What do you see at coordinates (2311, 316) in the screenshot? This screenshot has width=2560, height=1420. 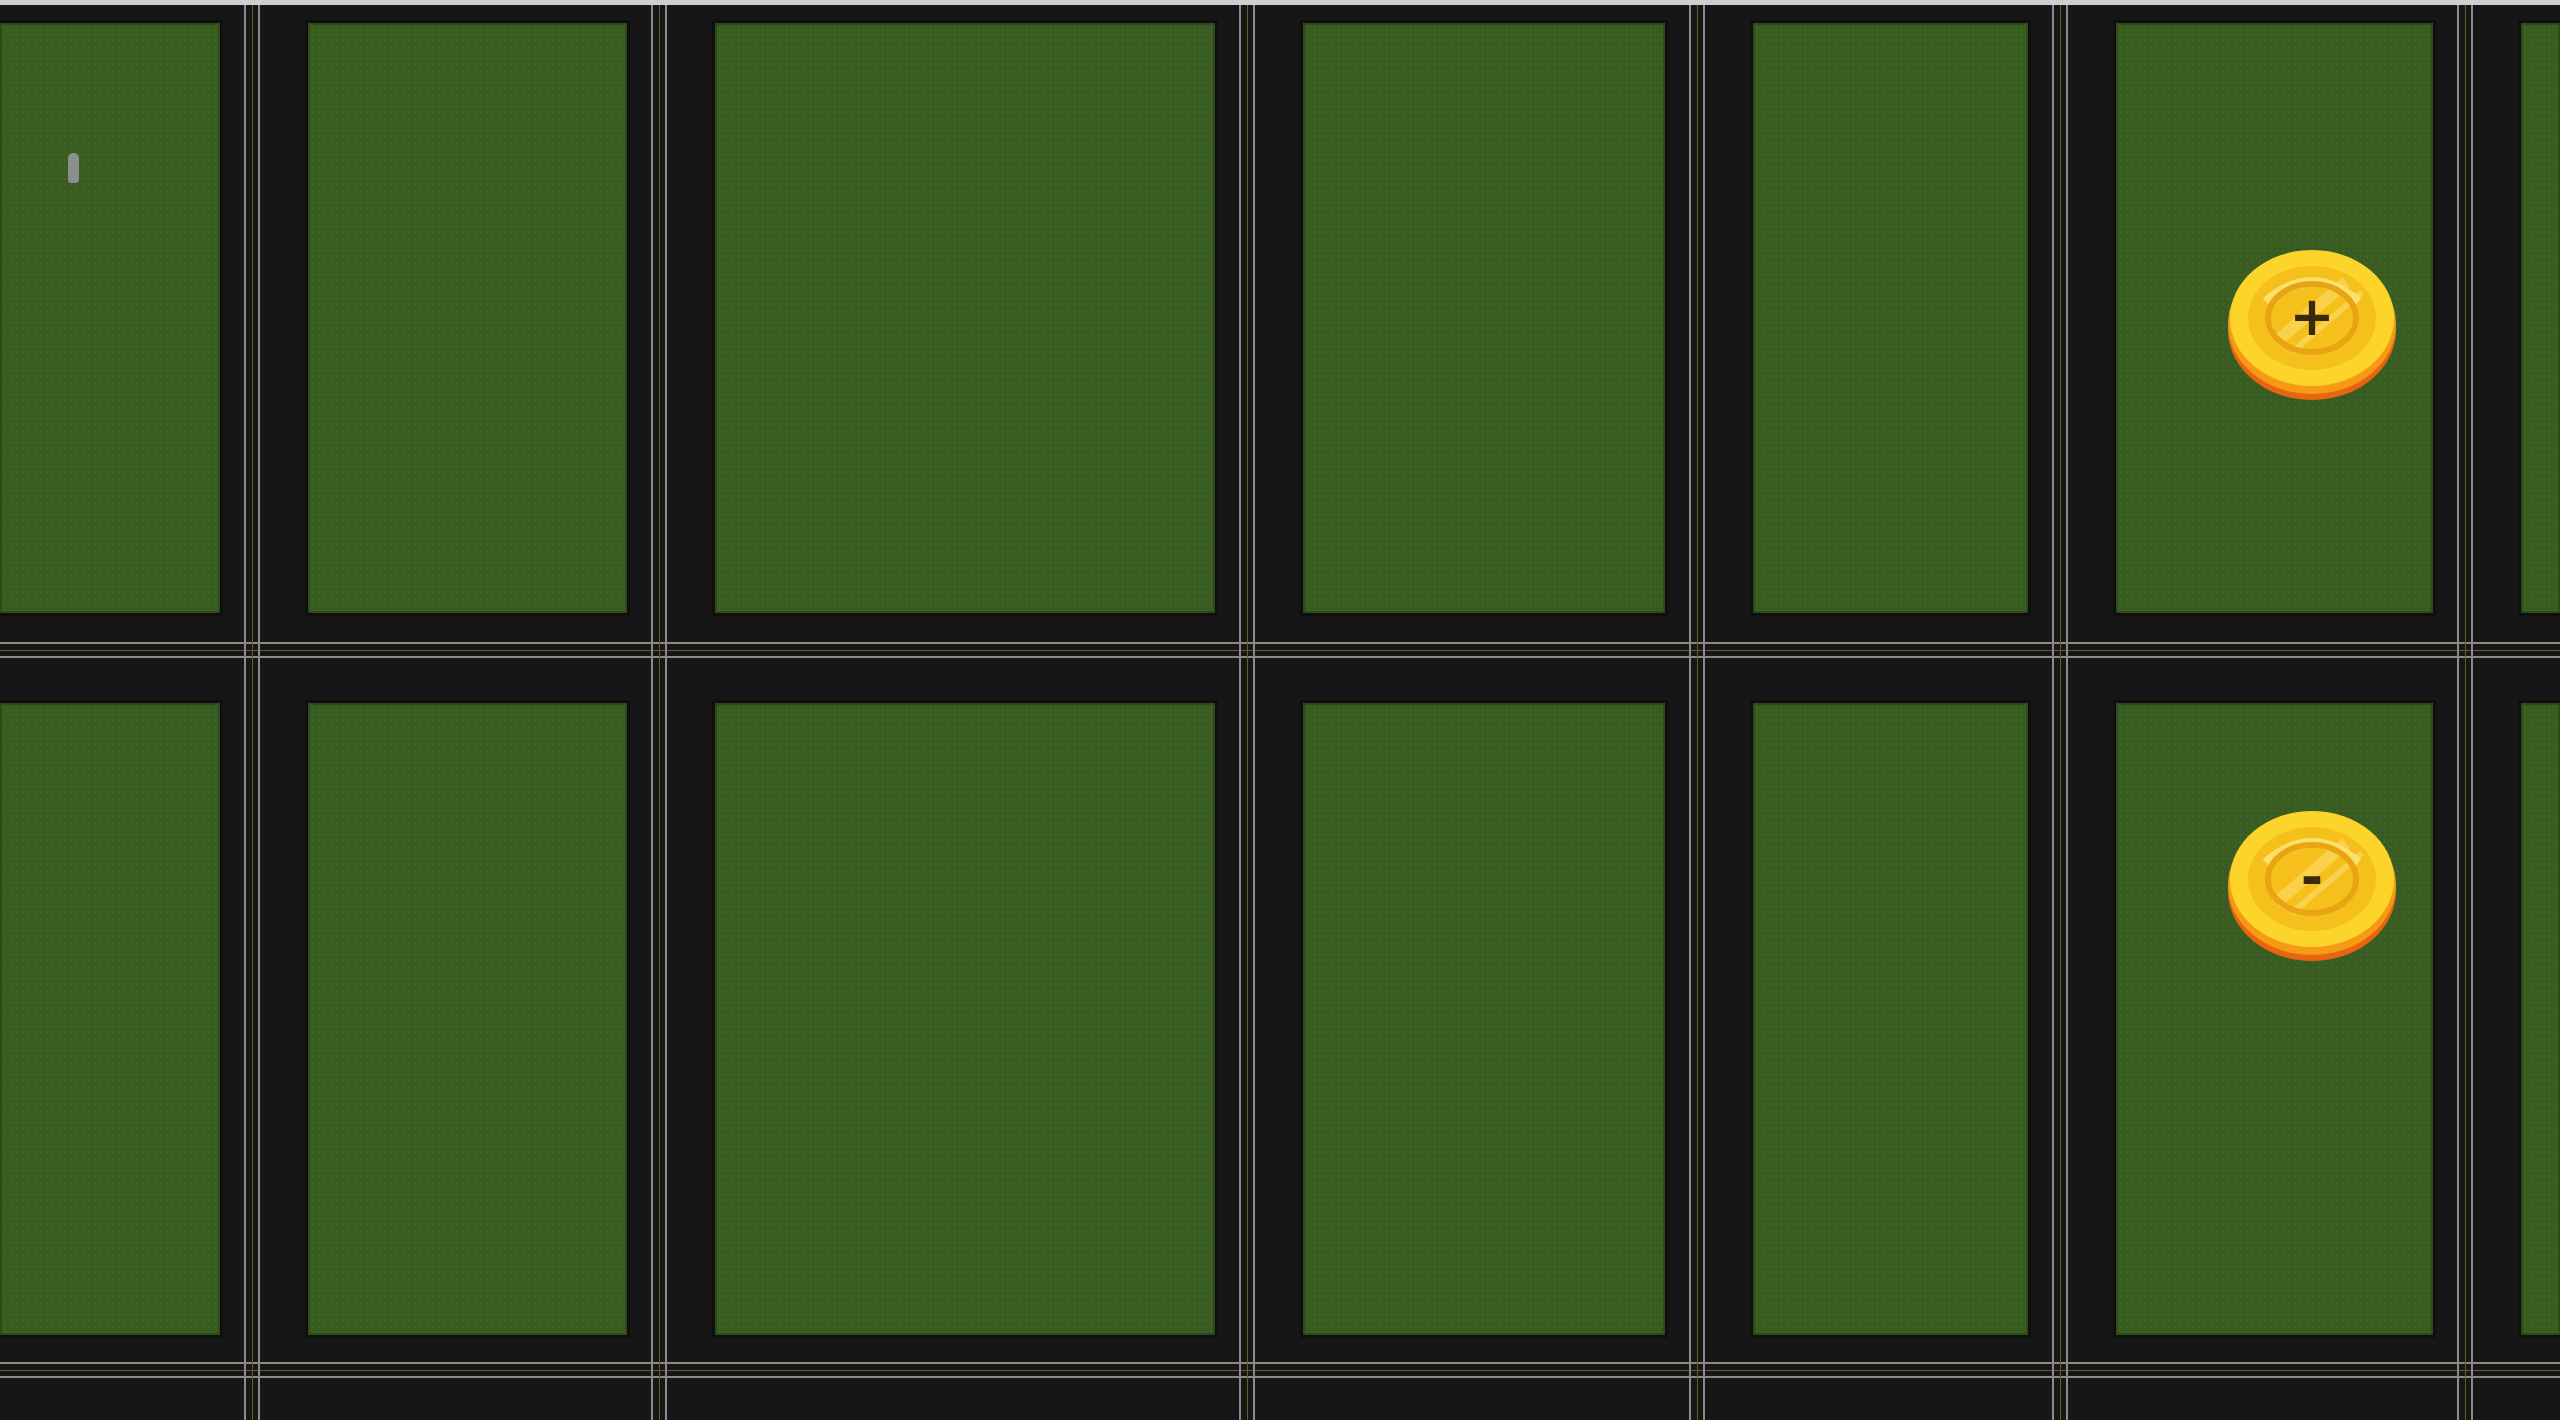 I see `zoom-in-label: +` at bounding box center [2311, 316].